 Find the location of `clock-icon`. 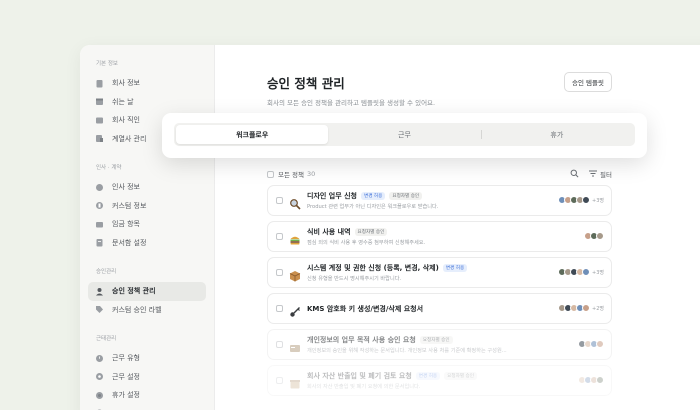

clock-icon is located at coordinates (99, 358).